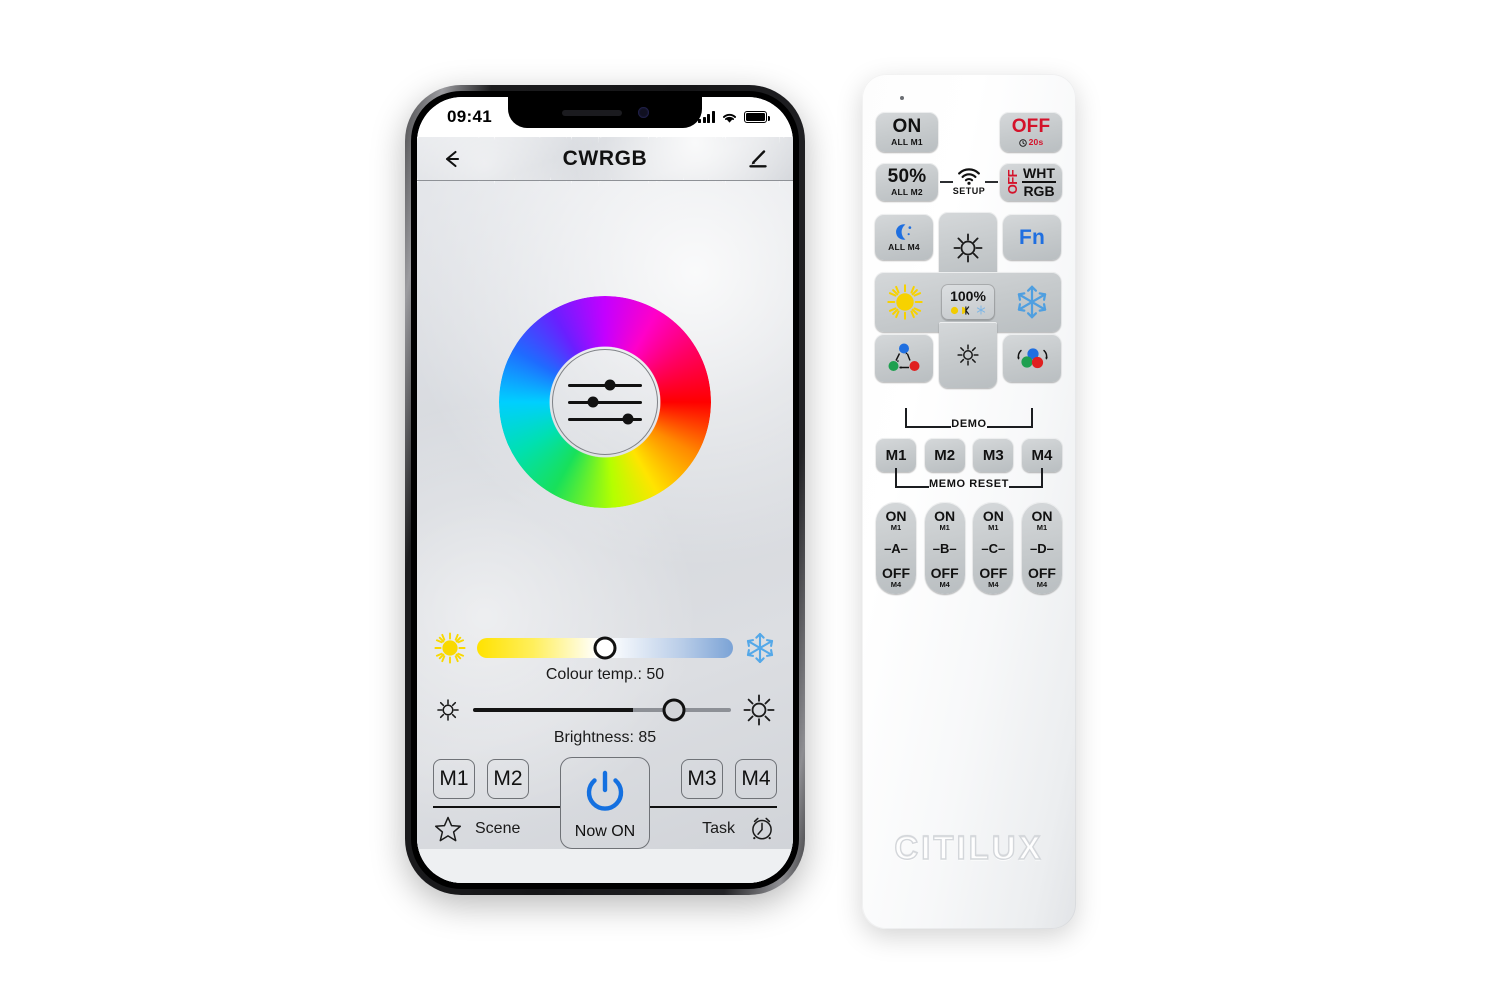  I want to click on chan-c-off-sub: M4, so click(993, 584).